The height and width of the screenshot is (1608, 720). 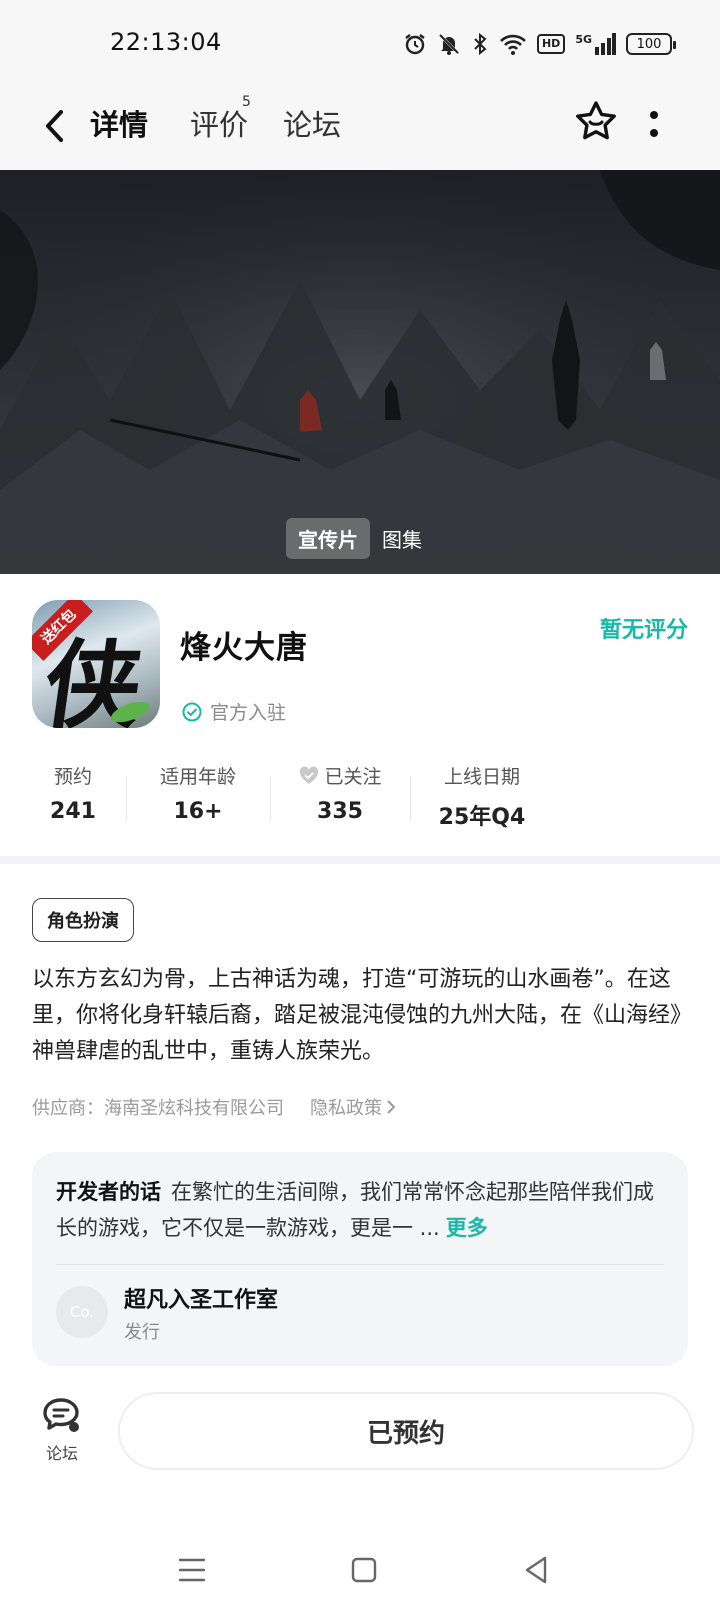 I want to click on alarm-icon, so click(x=415, y=44).